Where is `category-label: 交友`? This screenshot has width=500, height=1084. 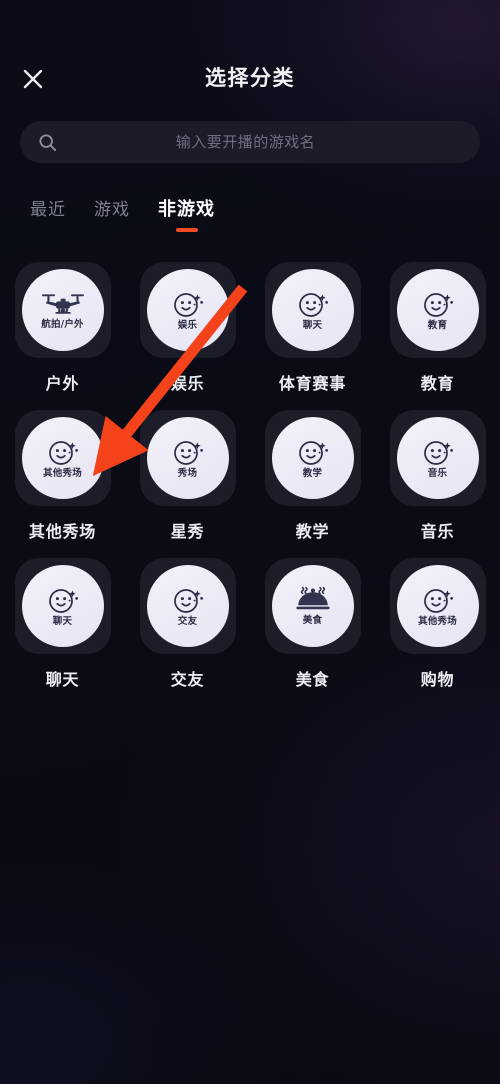 category-label: 交友 is located at coordinates (187, 679).